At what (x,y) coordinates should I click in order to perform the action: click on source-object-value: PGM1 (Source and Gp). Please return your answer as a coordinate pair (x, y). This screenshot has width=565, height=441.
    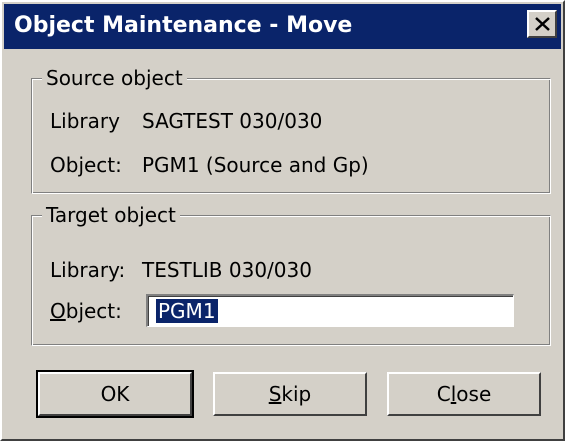
    Looking at the image, I should click on (255, 165).